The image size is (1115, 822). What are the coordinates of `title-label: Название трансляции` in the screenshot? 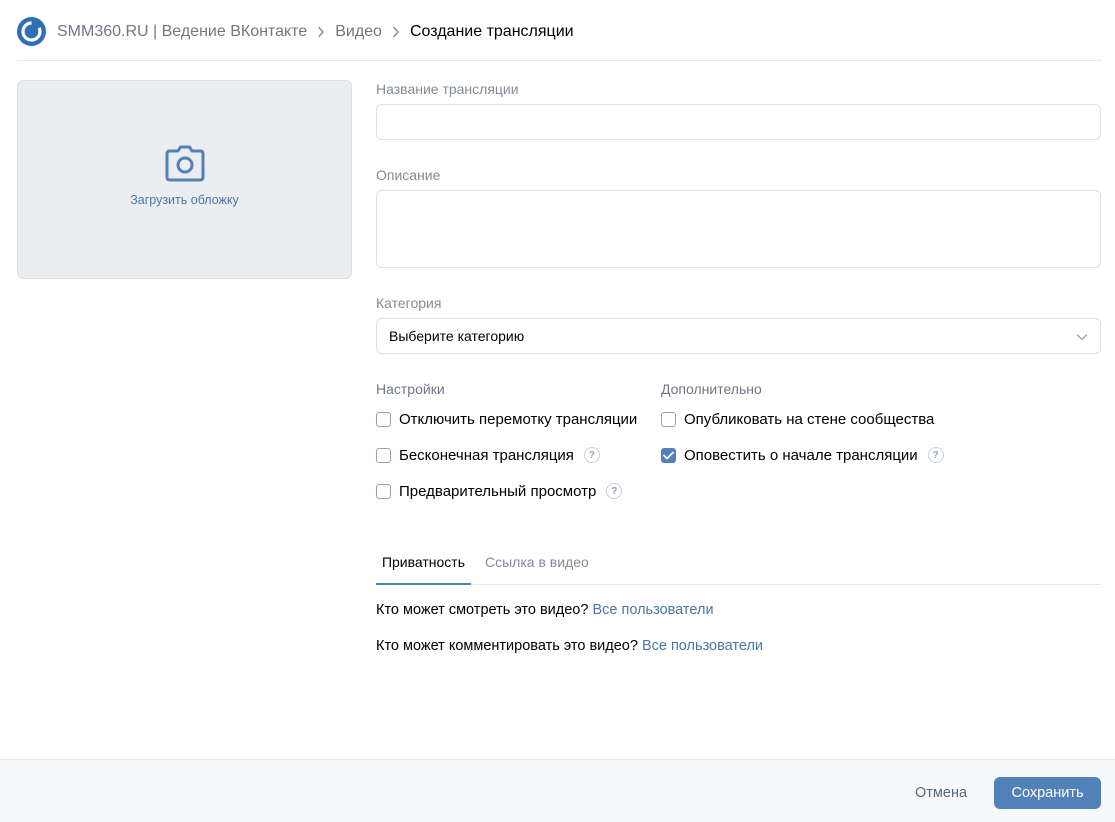 It's located at (447, 89).